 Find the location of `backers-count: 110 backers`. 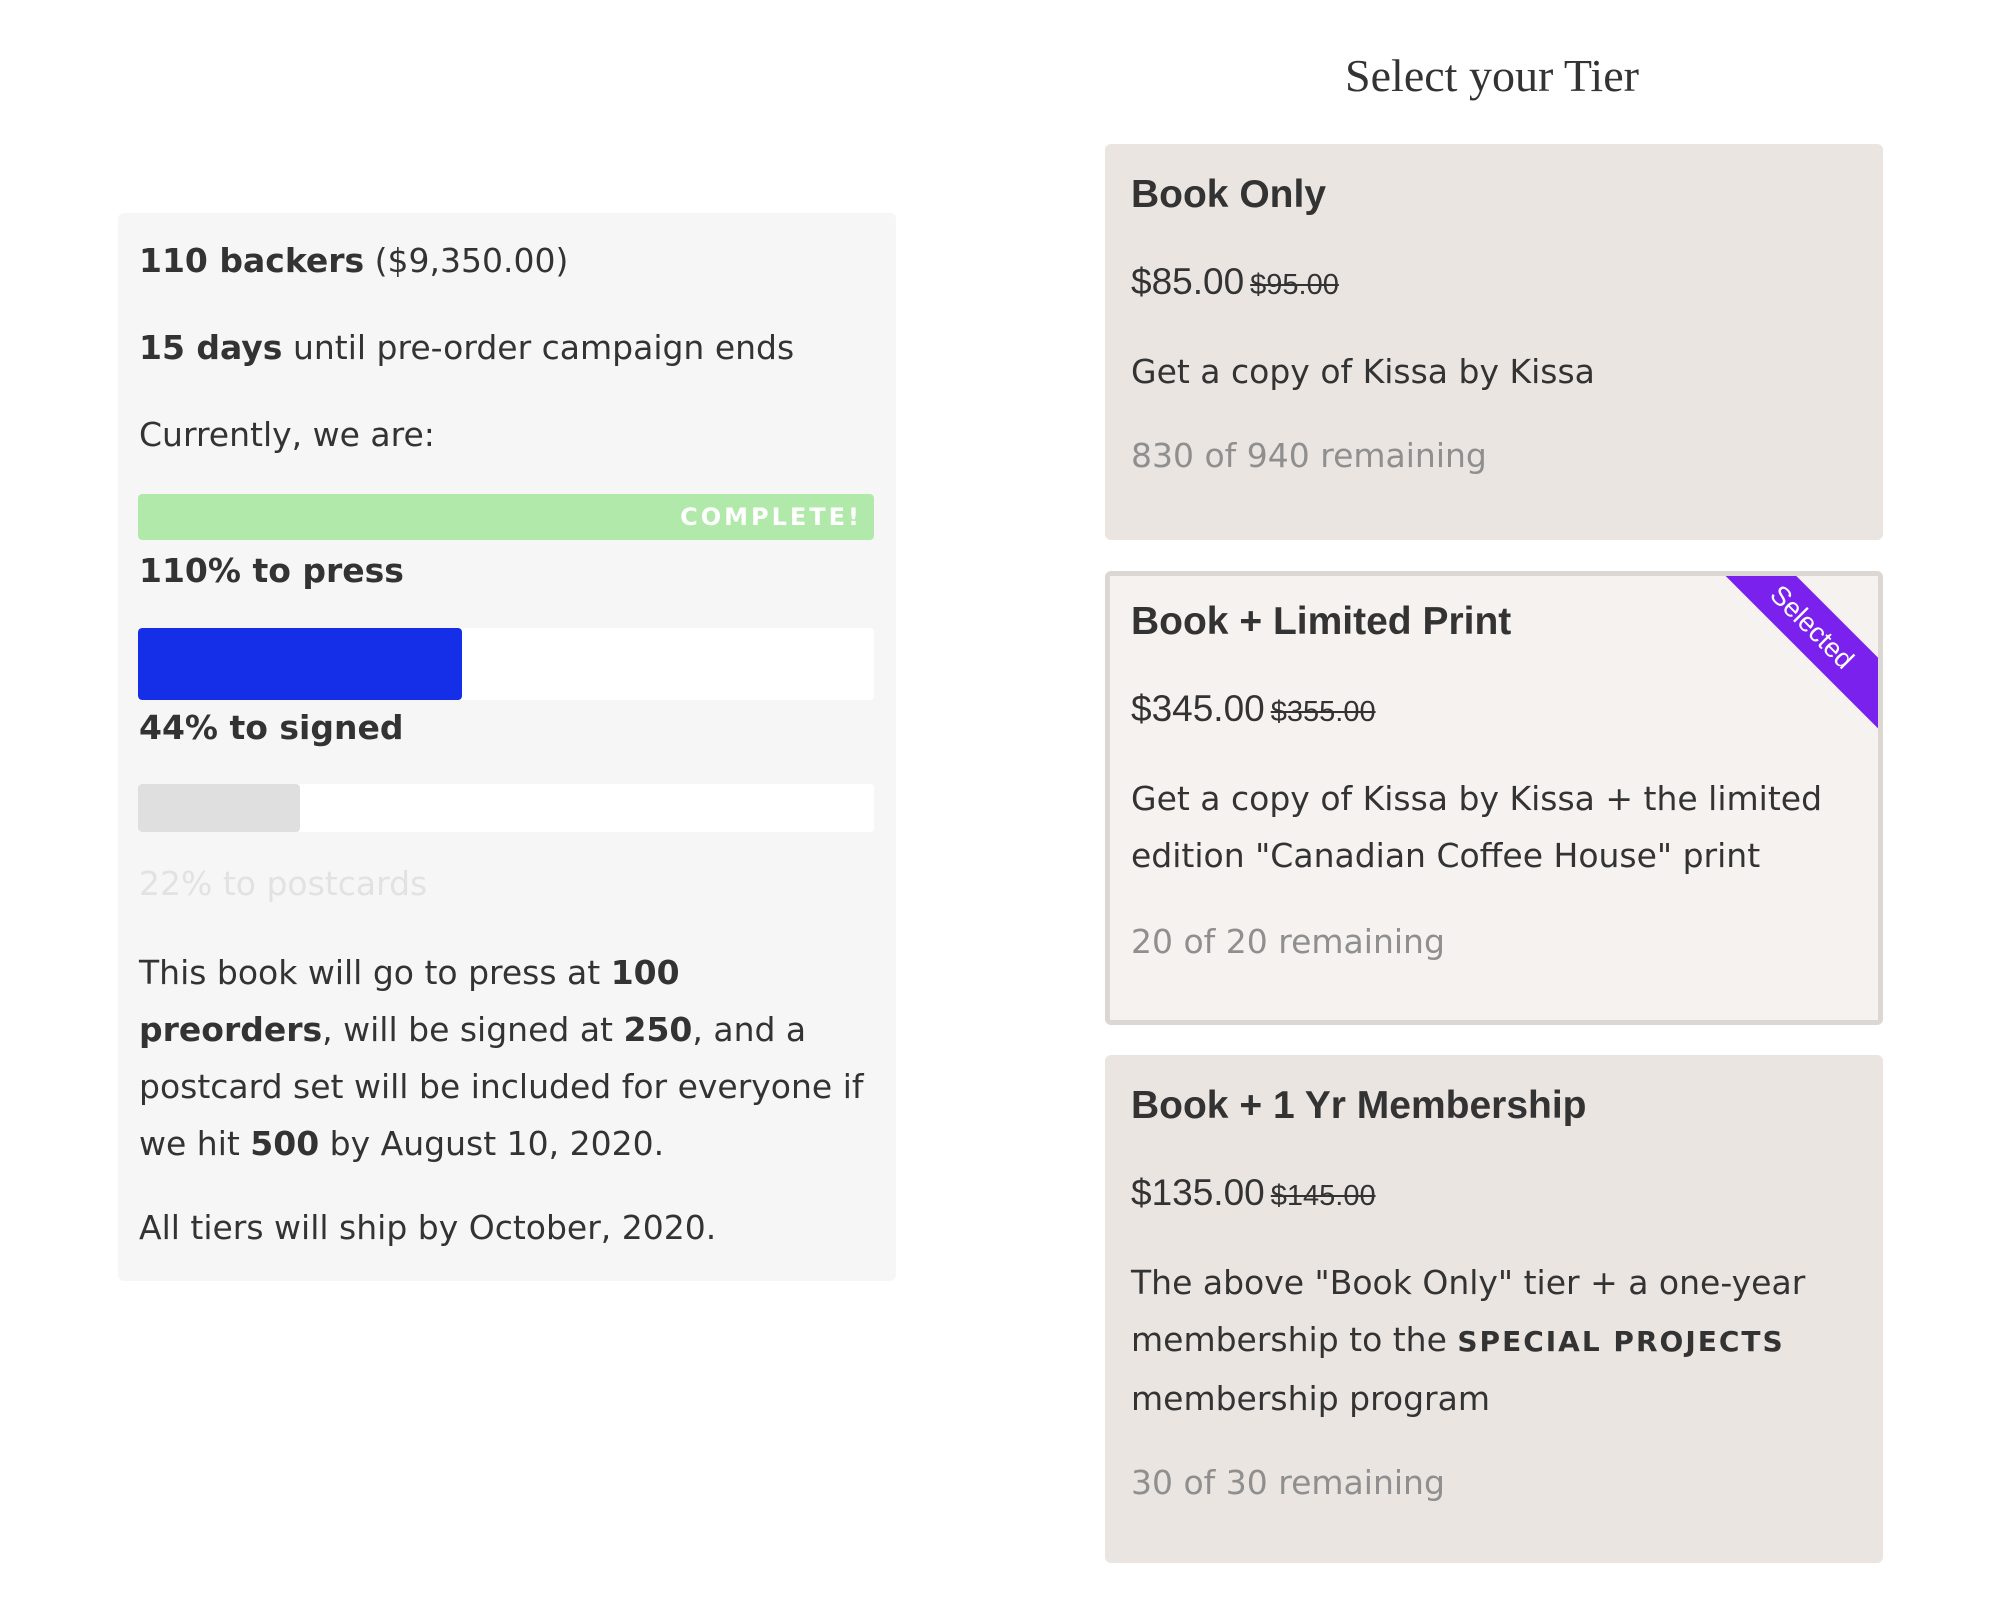

backers-count: 110 backers is located at coordinates (252, 260).